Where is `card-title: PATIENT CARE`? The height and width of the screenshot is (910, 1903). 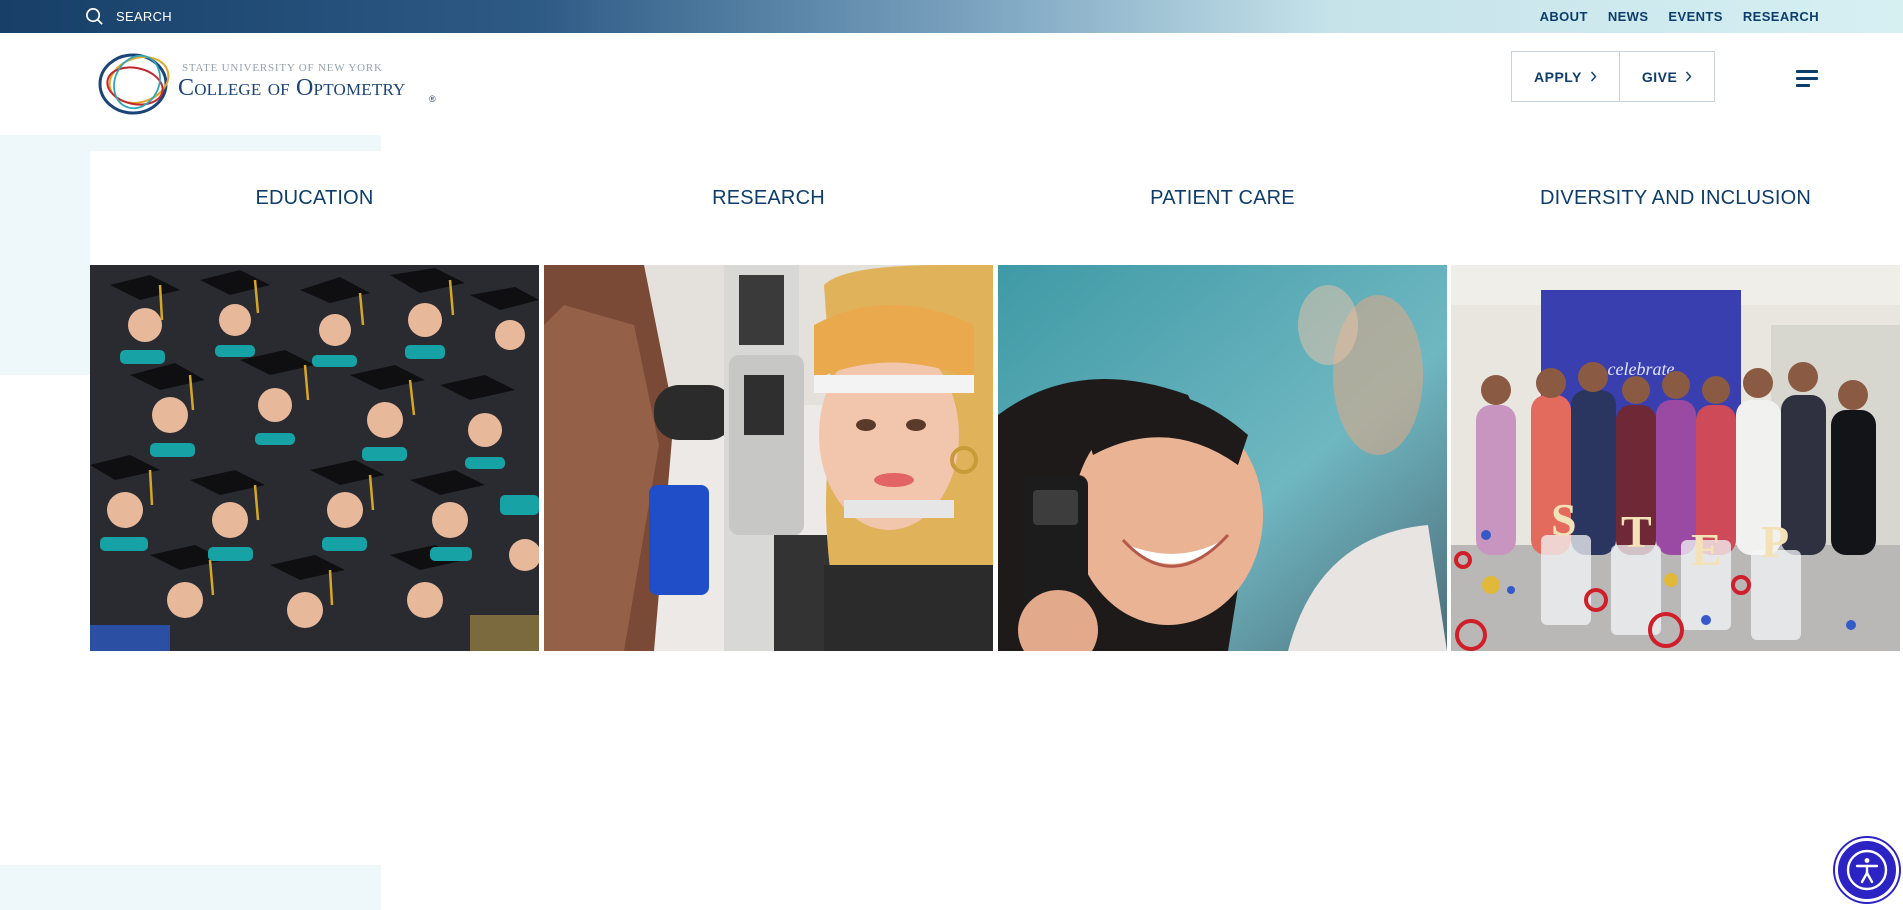 card-title: PATIENT CARE is located at coordinates (1222, 198).